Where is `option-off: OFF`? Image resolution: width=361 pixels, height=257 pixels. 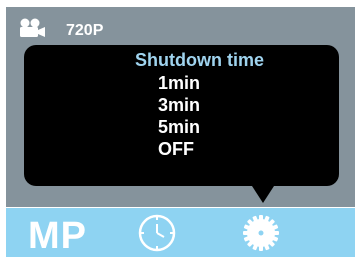 option-off: OFF is located at coordinates (176, 149).